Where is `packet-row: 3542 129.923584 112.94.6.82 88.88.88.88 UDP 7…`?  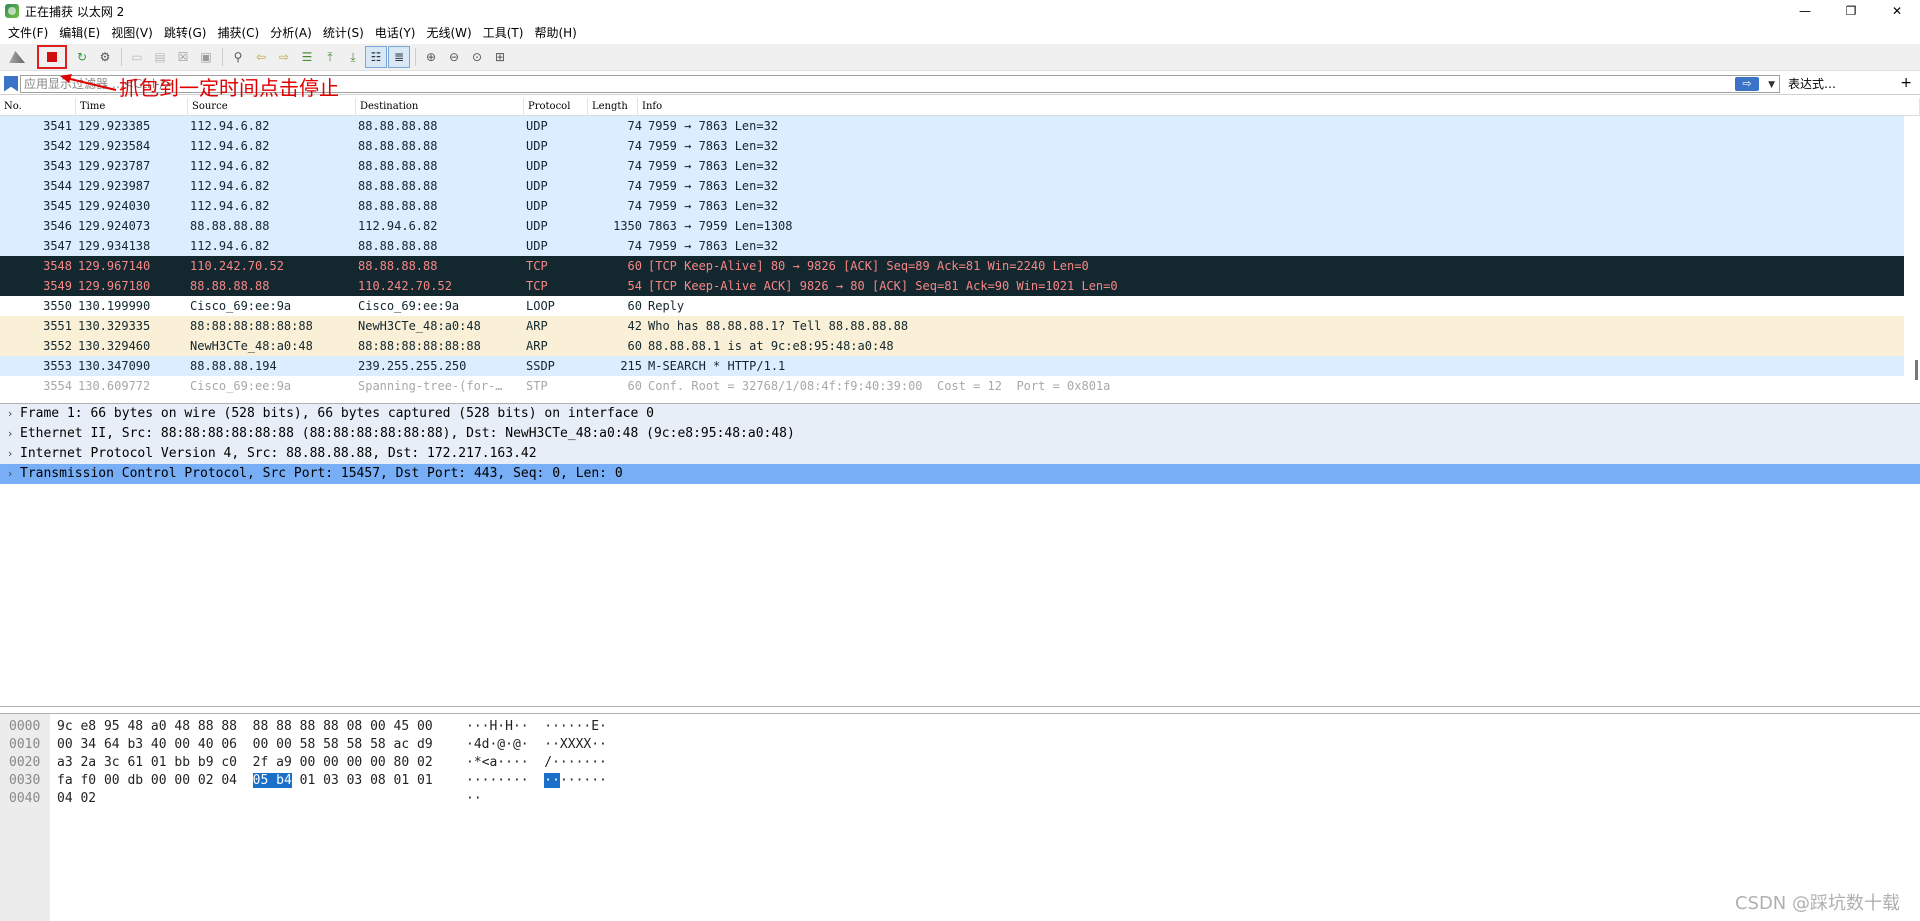 packet-row: 3542 129.923584 112.94.6.82 88.88.88.88 UDP 7… is located at coordinates (952, 146).